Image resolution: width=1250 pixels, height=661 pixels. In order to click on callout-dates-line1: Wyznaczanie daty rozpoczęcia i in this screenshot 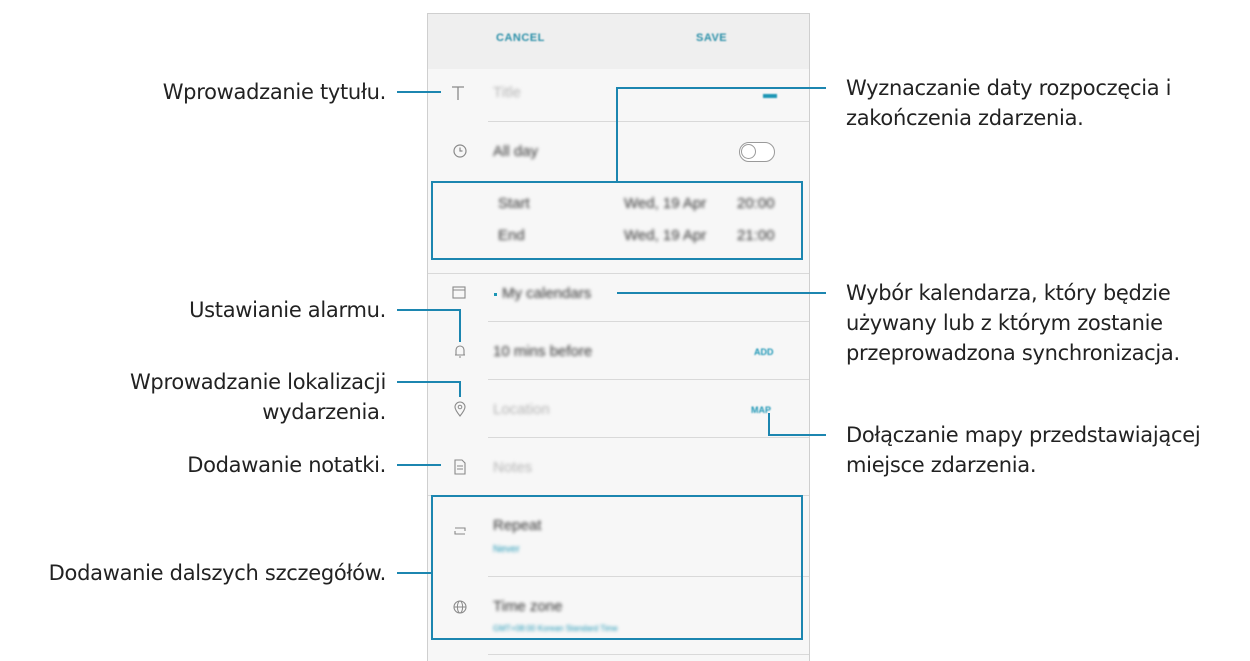, I will do `click(1009, 88)`.